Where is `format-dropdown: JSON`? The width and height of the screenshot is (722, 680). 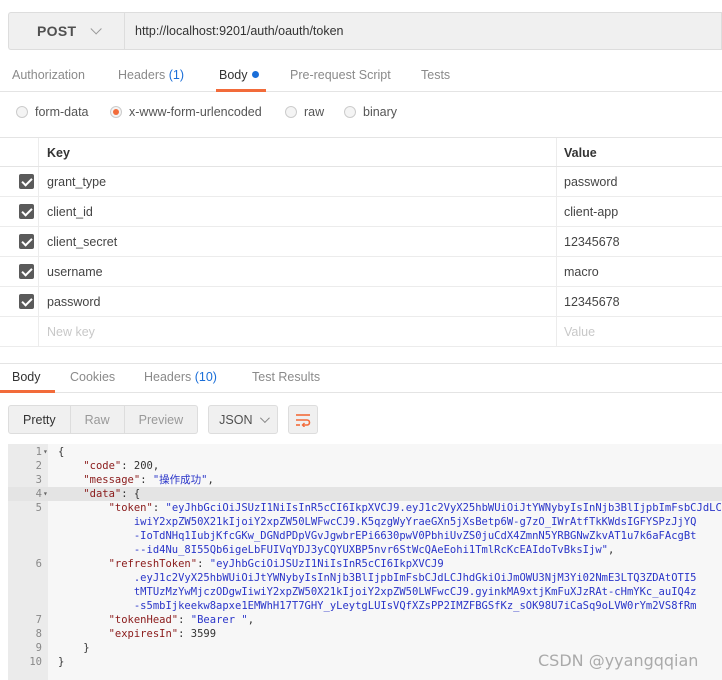 format-dropdown: JSON is located at coordinates (243, 419).